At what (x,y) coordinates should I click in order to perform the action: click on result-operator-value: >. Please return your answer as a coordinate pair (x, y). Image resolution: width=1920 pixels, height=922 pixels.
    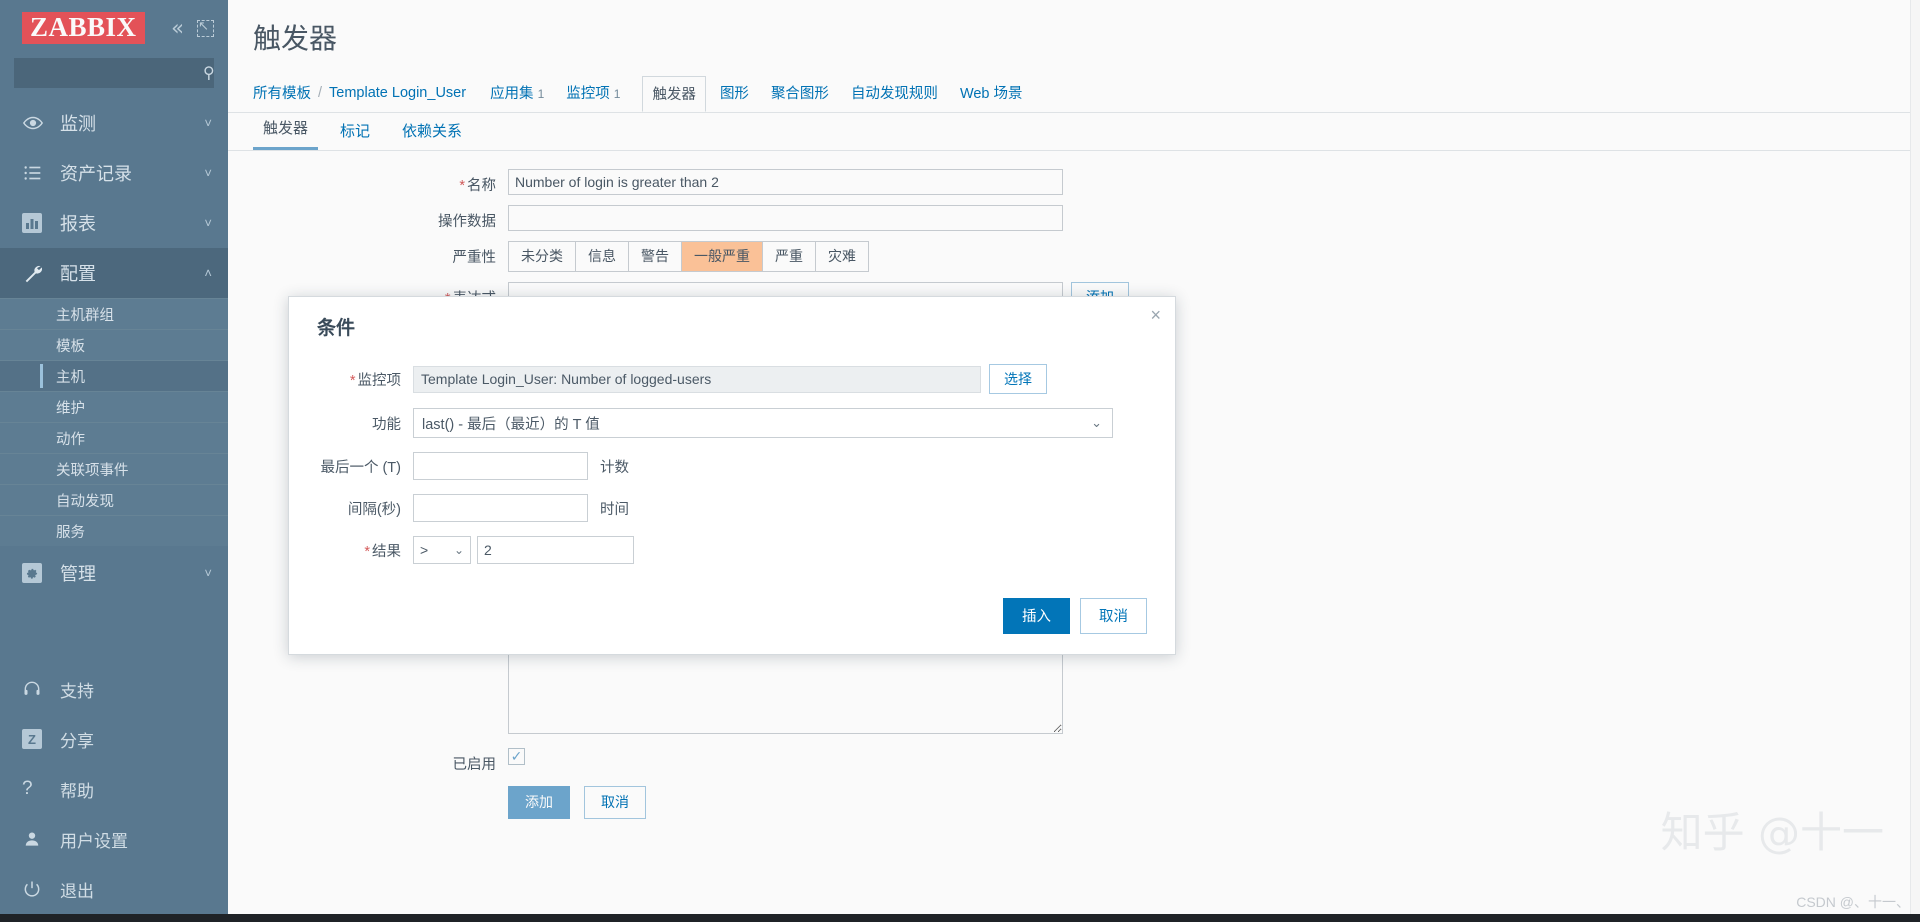
    Looking at the image, I should click on (424, 550).